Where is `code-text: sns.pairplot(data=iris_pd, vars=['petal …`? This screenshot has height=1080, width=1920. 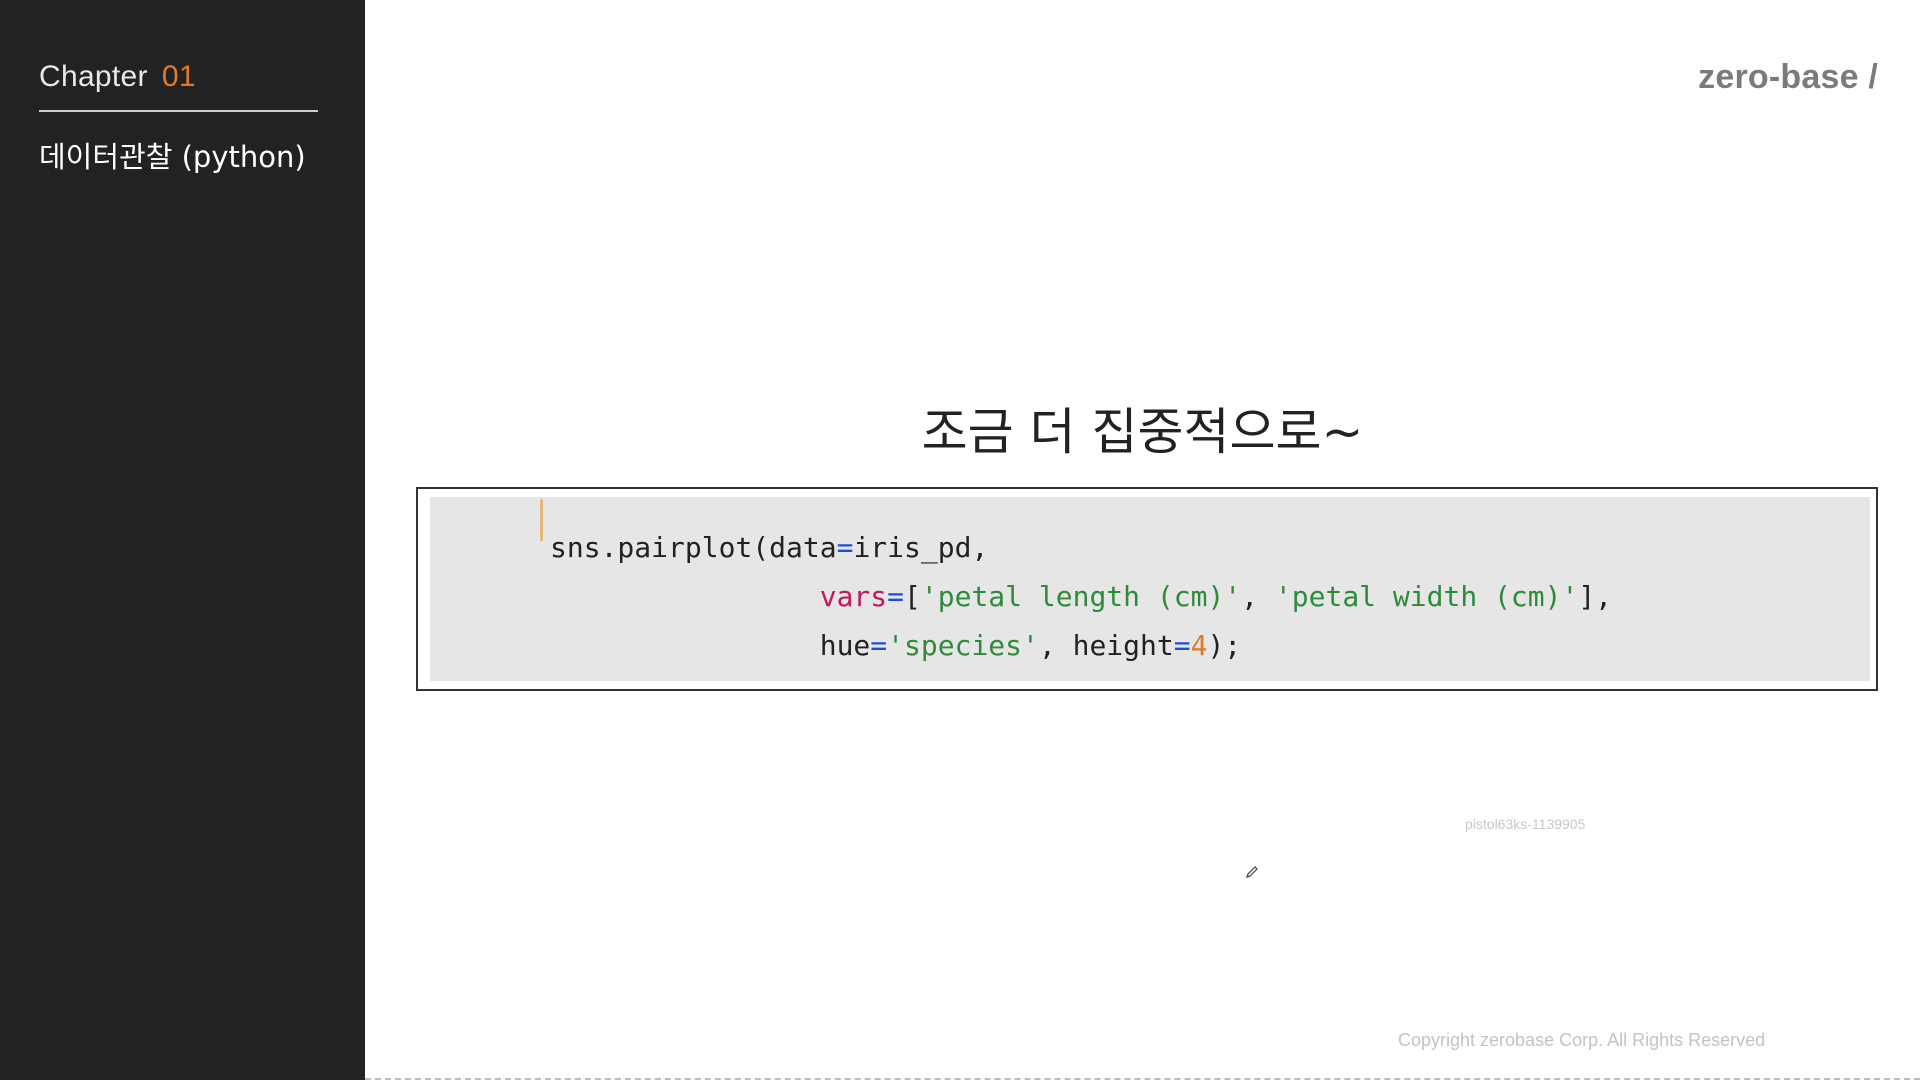
code-text: sns.pairplot(data=iris_pd, vars=['petal … is located at coordinates (1081, 596).